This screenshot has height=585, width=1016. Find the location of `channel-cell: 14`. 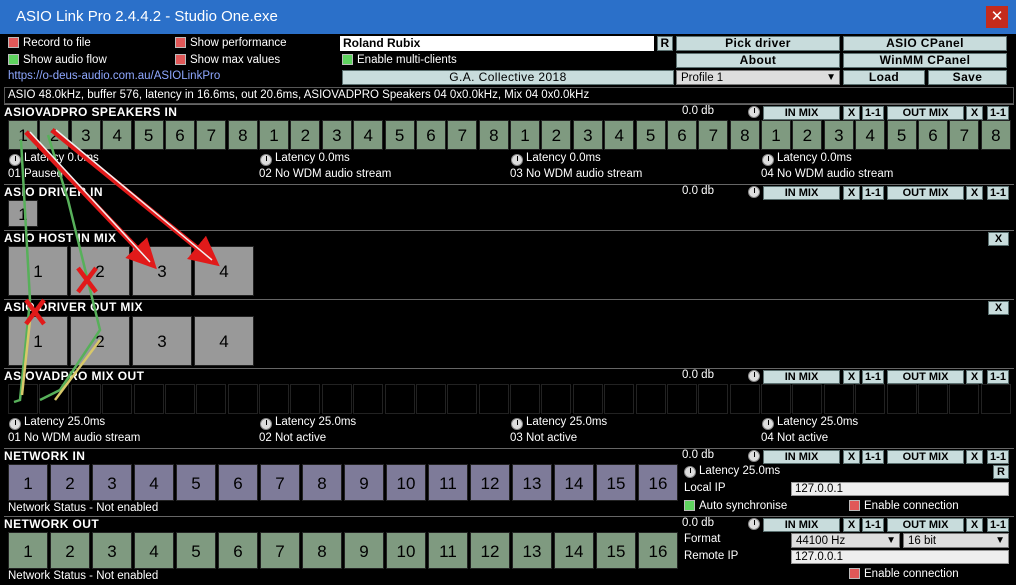

channel-cell: 14 is located at coordinates (574, 550).